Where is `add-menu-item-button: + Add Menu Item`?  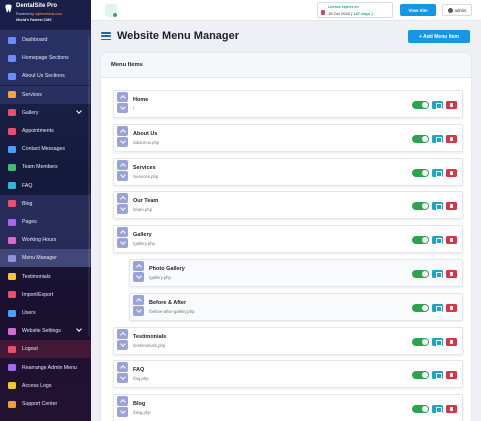 add-menu-item-button: + Add Menu Item is located at coordinates (439, 36).